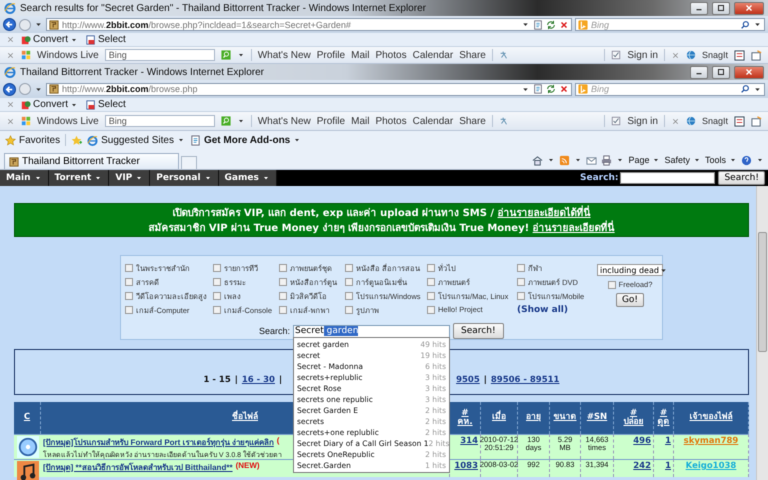 Image resolution: width=768 pixels, height=480 pixels. Describe the element at coordinates (630, 300) in the screenshot. I see `go-button: Go!` at that location.